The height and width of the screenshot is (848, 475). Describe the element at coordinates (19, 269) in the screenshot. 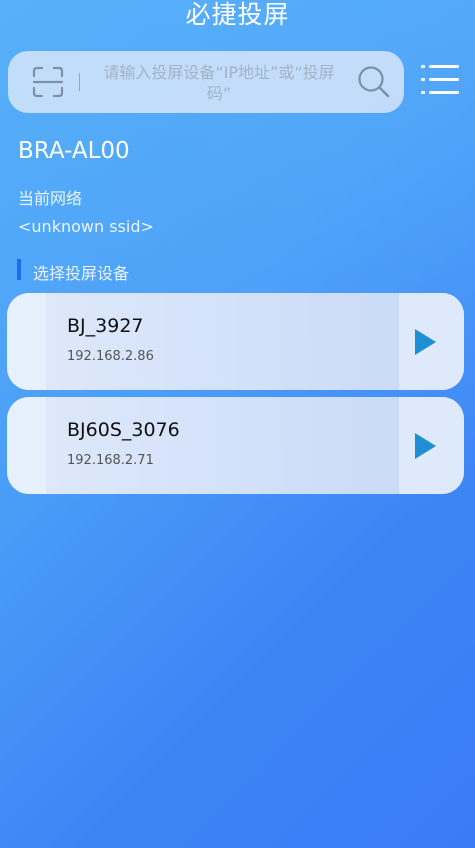

I see `section-indicator` at that location.